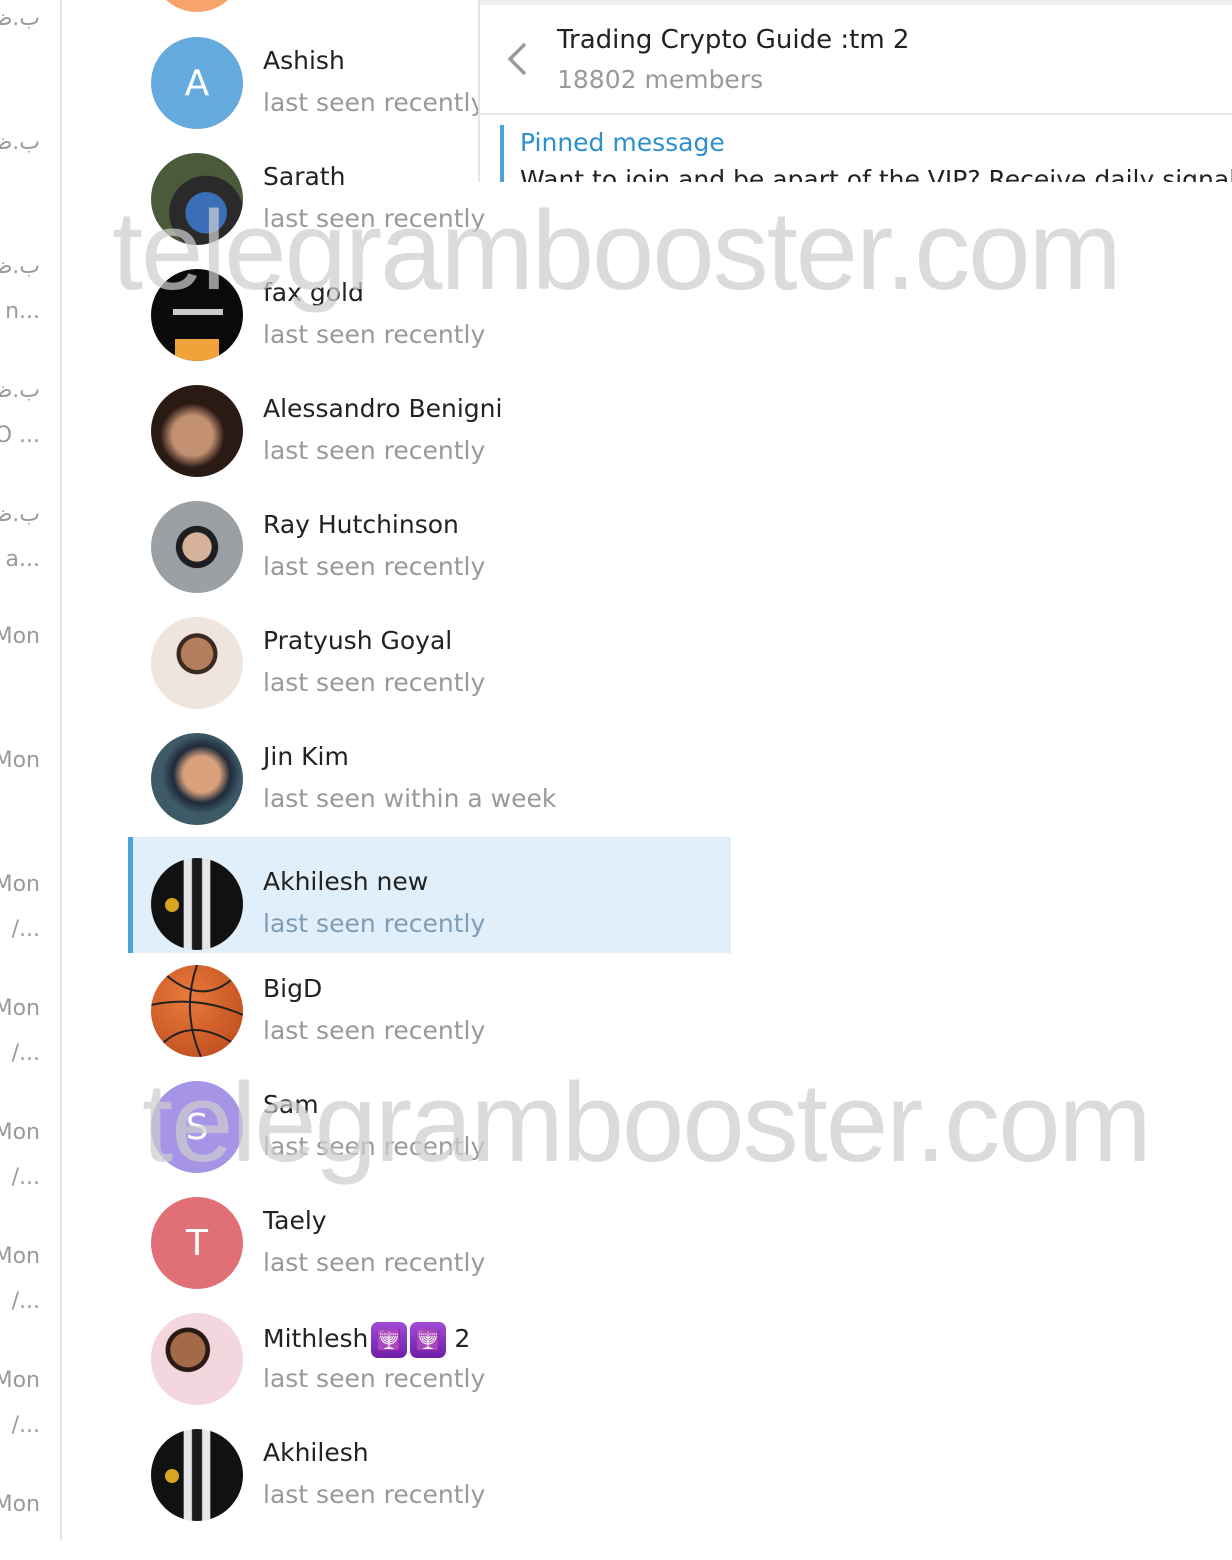 The image size is (1232, 1560). I want to click on member-row-selected: Akhilesh new last seen recently, so click(429, 895).